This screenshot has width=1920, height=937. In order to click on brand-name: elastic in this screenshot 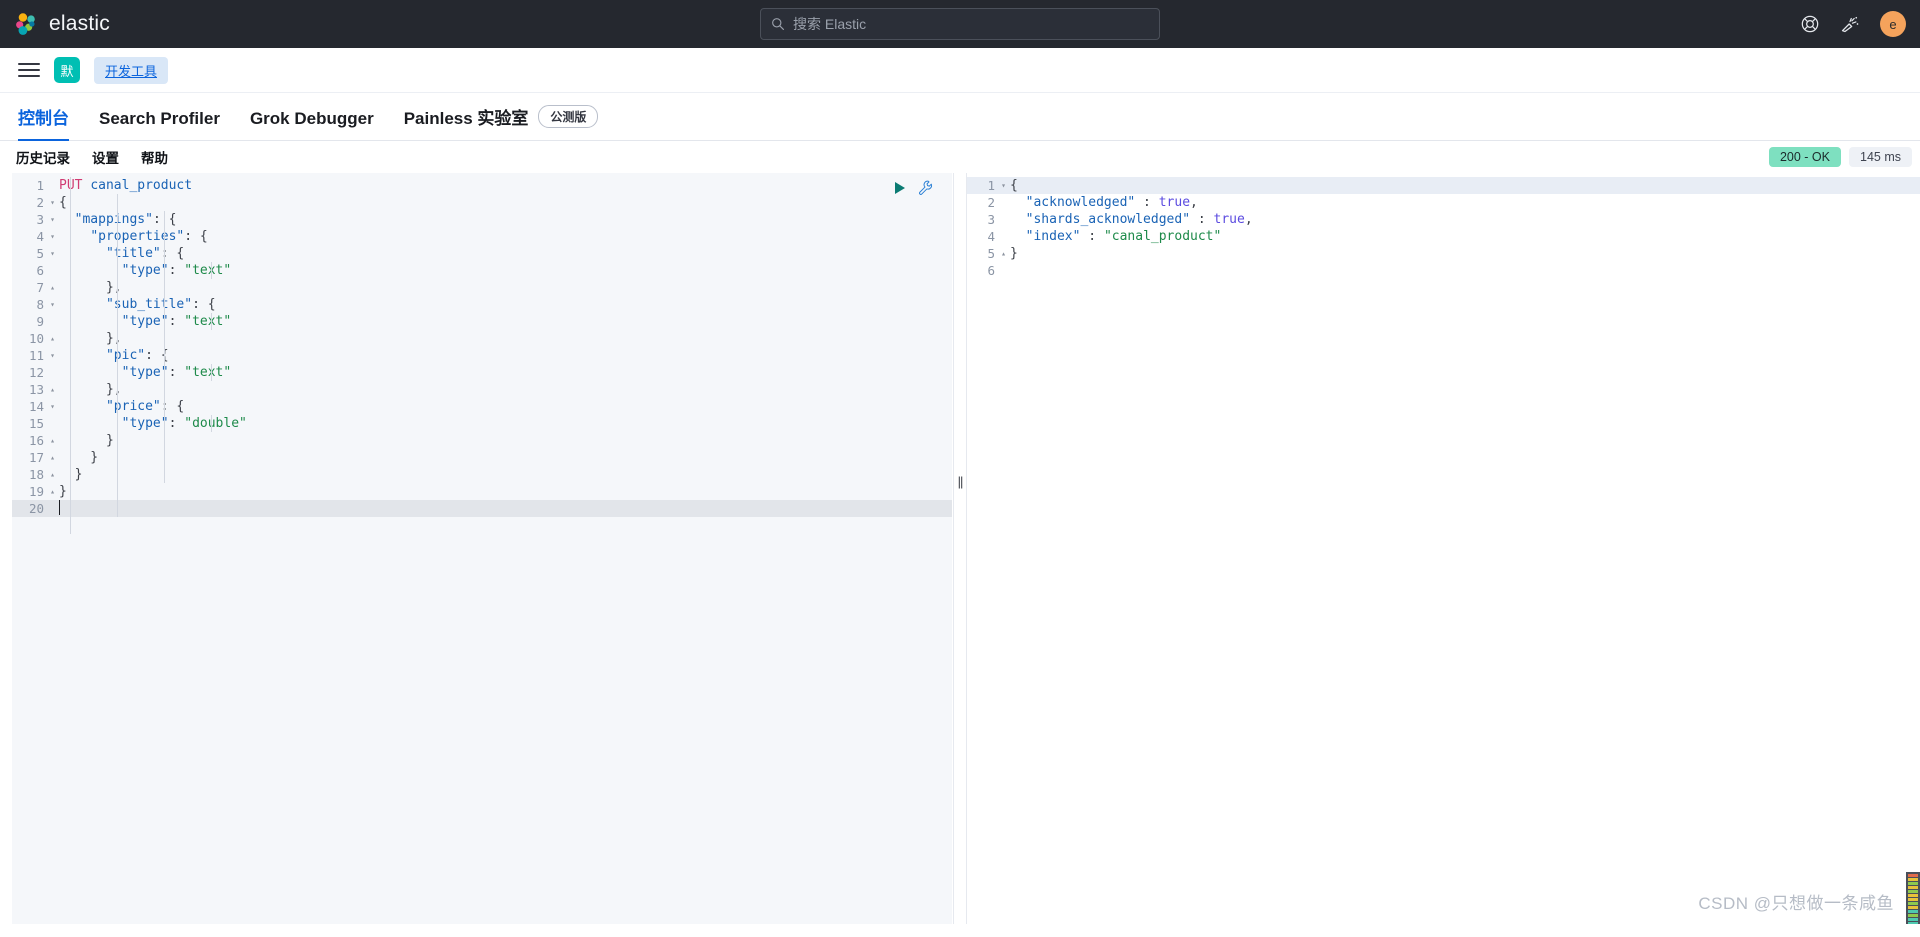, I will do `click(79, 23)`.